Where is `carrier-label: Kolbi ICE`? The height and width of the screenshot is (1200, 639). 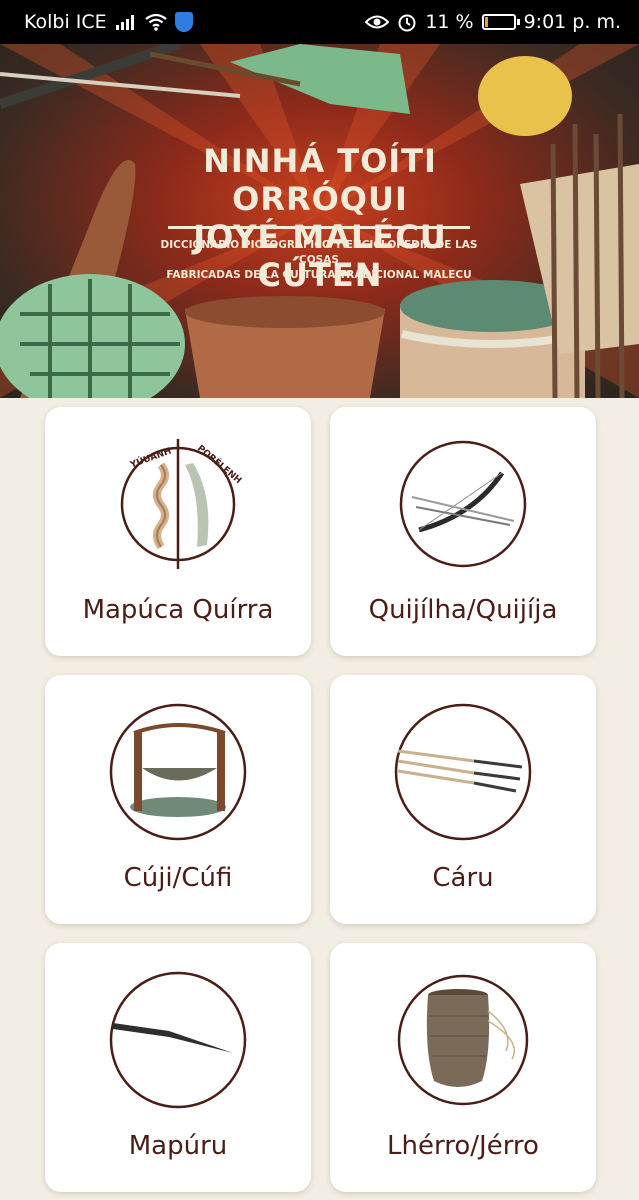 carrier-label: Kolbi ICE is located at coordinates (65, 22).